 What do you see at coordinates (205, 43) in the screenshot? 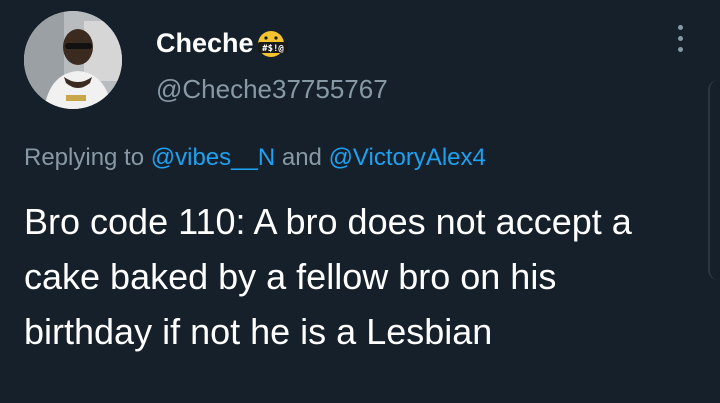
I see `display-name-text: Cheche` at bounding box center [205, 43].